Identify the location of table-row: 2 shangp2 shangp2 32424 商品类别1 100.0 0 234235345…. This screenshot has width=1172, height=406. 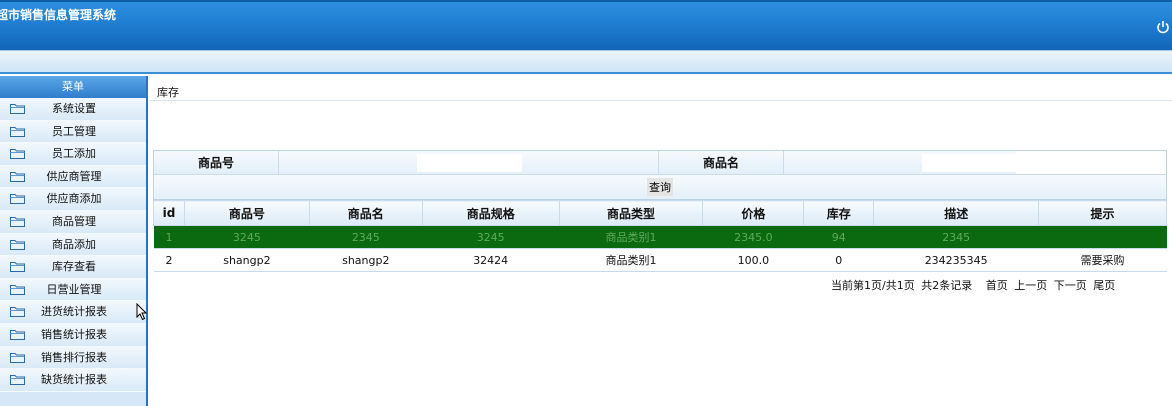
(660, 260).